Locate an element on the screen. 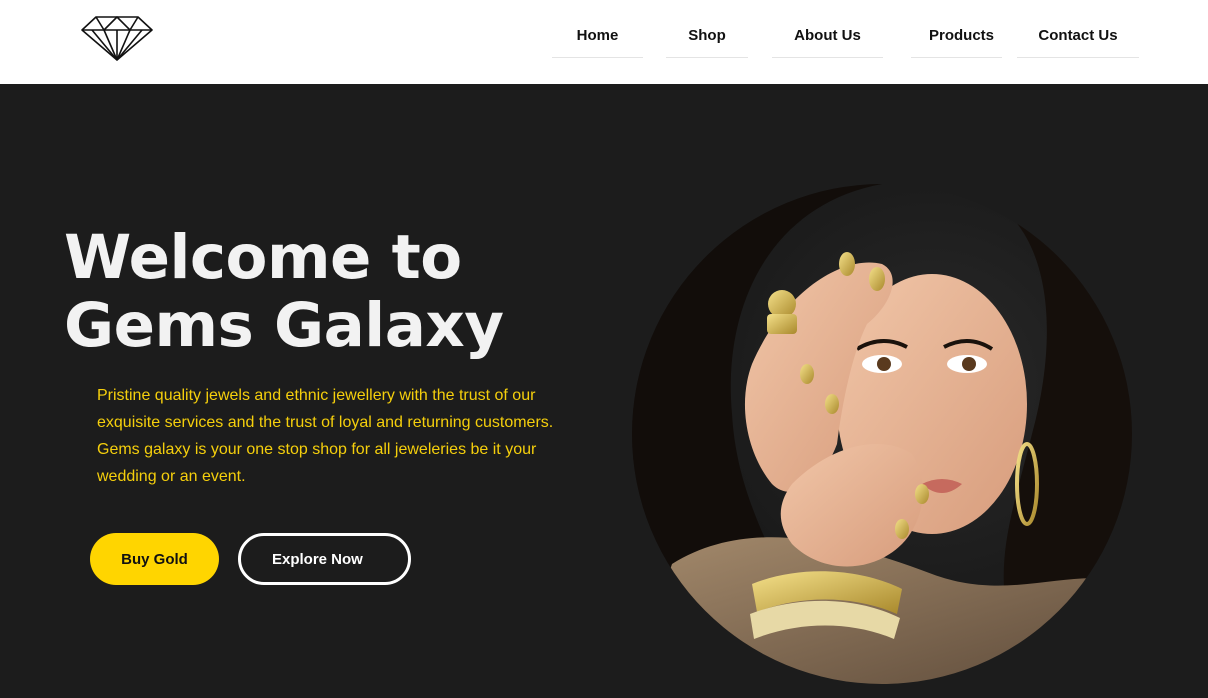 This screenshot has height=698, width=1208. explore-now-button: Explore Now is located at coordinates (324, 559).